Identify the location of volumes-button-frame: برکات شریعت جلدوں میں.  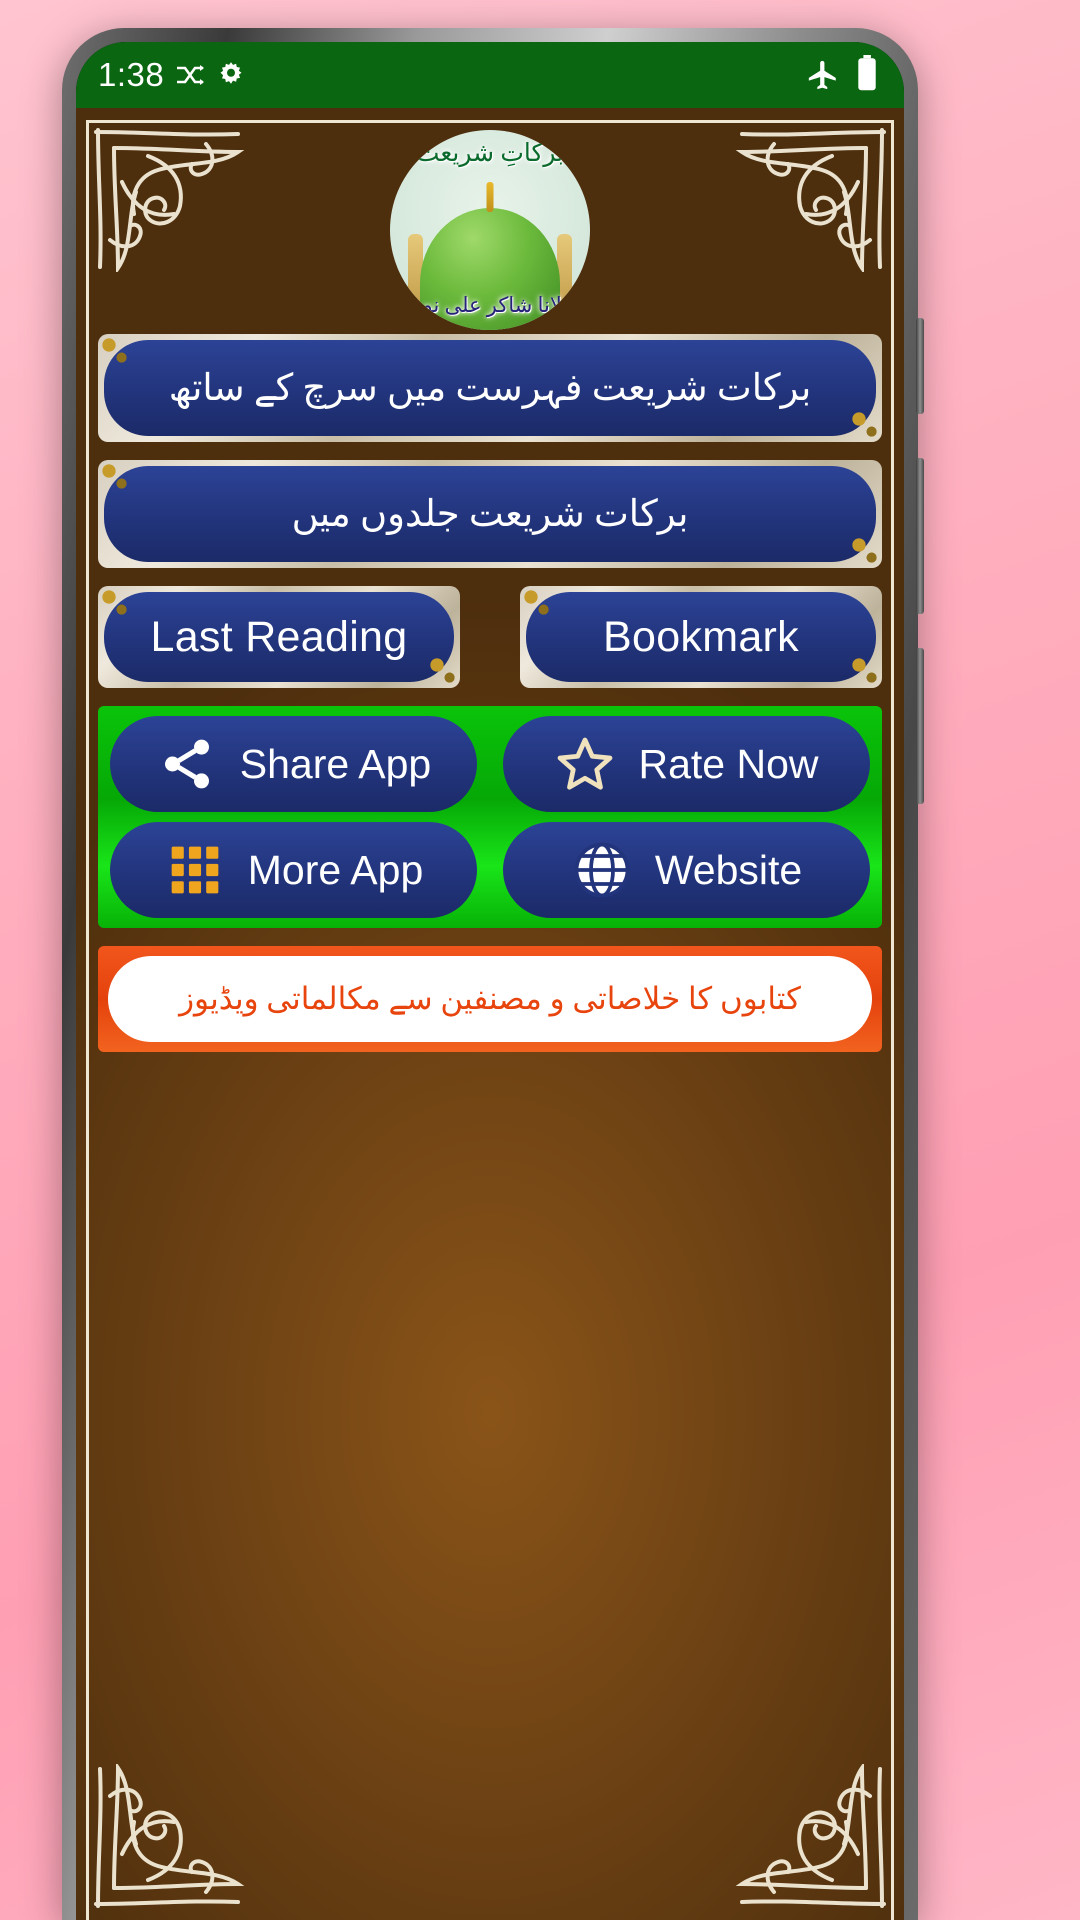
(490, 514).